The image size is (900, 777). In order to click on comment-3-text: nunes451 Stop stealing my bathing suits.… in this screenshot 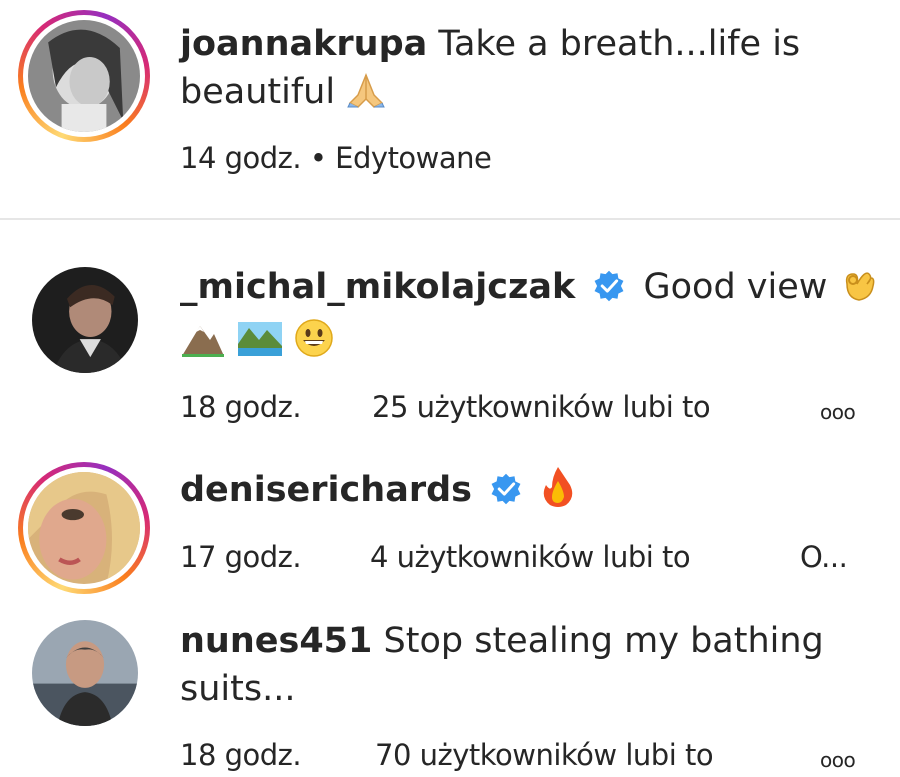, I will do `click(520, 665)`.